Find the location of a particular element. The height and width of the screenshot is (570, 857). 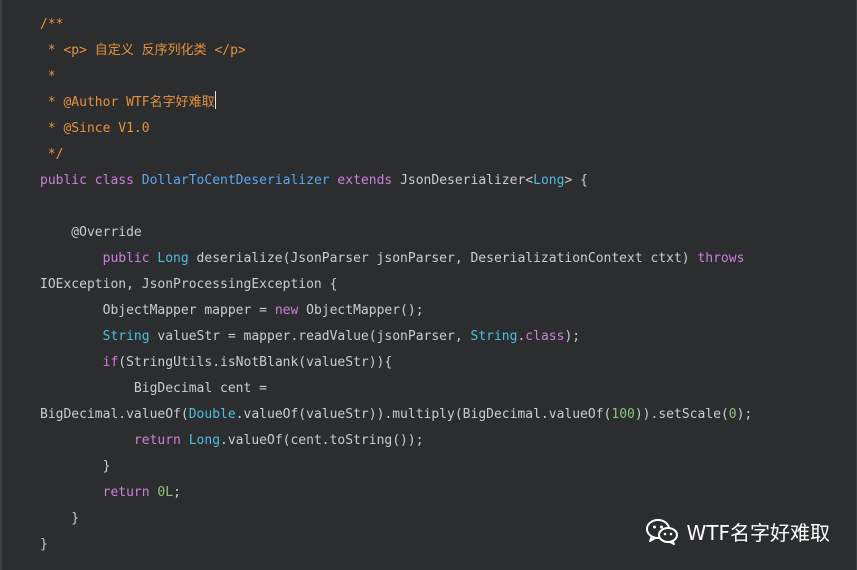

code-line: return Long.valueOf(cent.toString()); is located at coordinates (396, 441).